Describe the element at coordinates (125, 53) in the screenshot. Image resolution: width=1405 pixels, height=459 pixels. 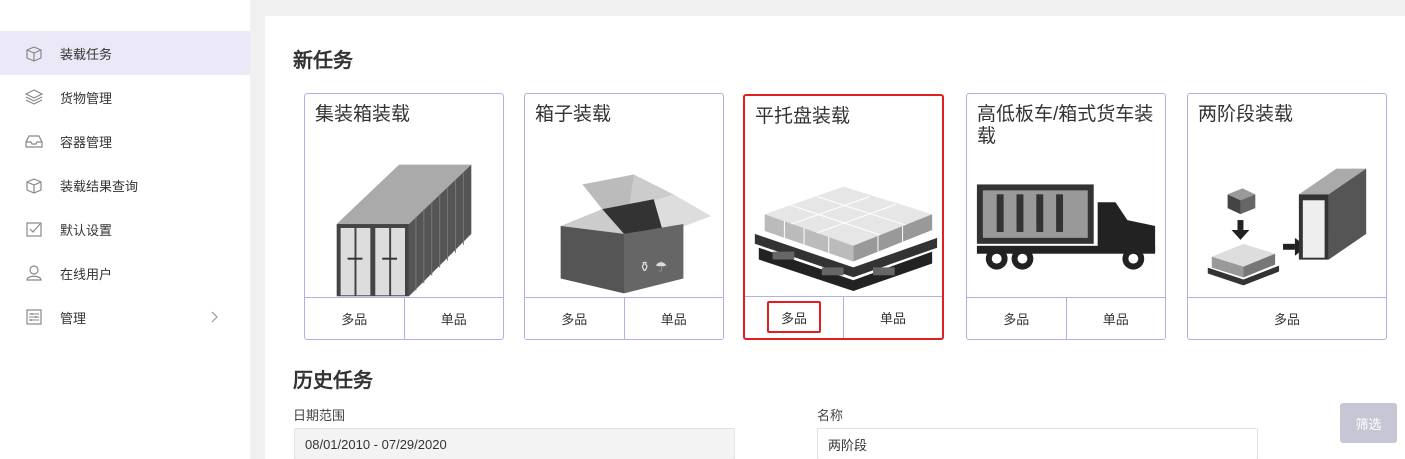
I see `sidebar-item-loading-task: 装载任务` at that location.